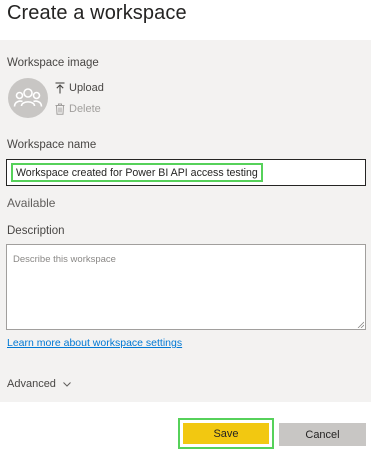 The width and height of the screenshot is (371, 450). Describe the element at coordinates (86, 88) in the screenshot. I see `upload-label: Upload` at that location.